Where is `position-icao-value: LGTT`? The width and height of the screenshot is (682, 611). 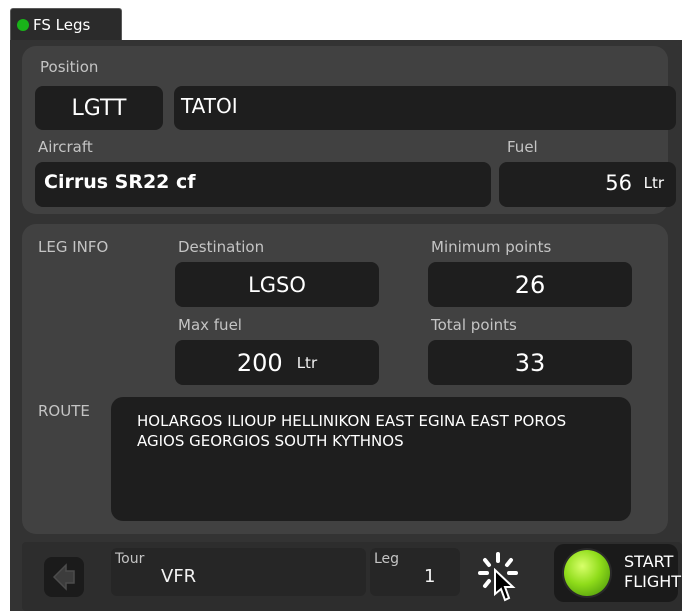
position-icao-value: LGTT is located at coordinates (99, 108).